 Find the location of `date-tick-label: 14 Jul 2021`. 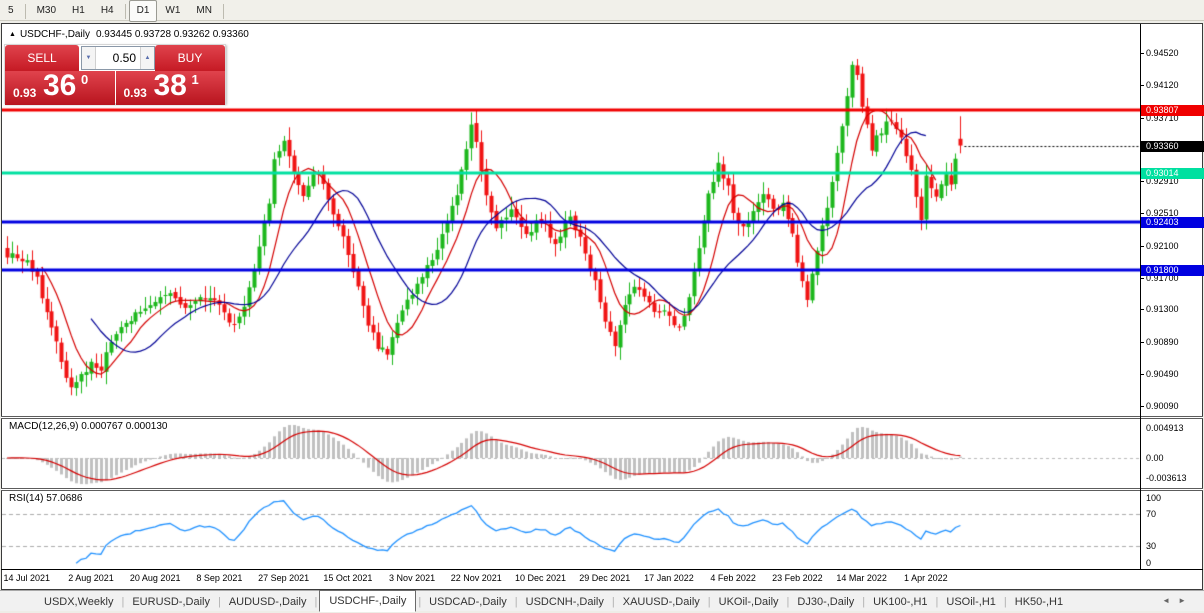

date-tick-label: 14 Jul 2021 is located at coordinates (27, 578).